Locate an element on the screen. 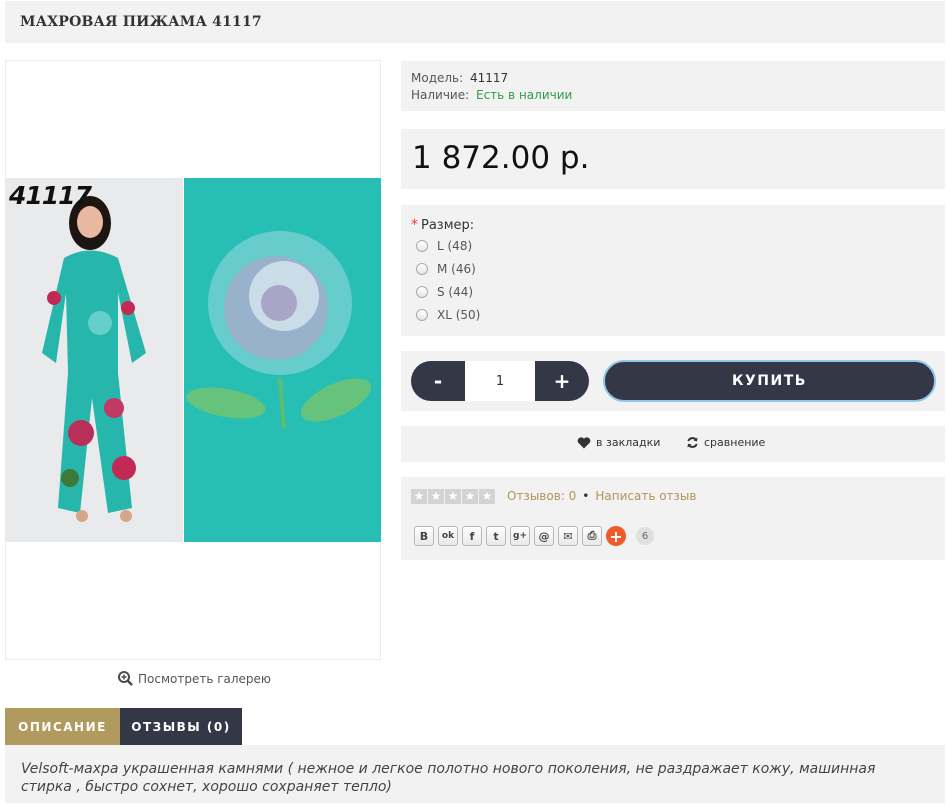  write-review-link: Написать отзыв is located at coordinates (645, 496).